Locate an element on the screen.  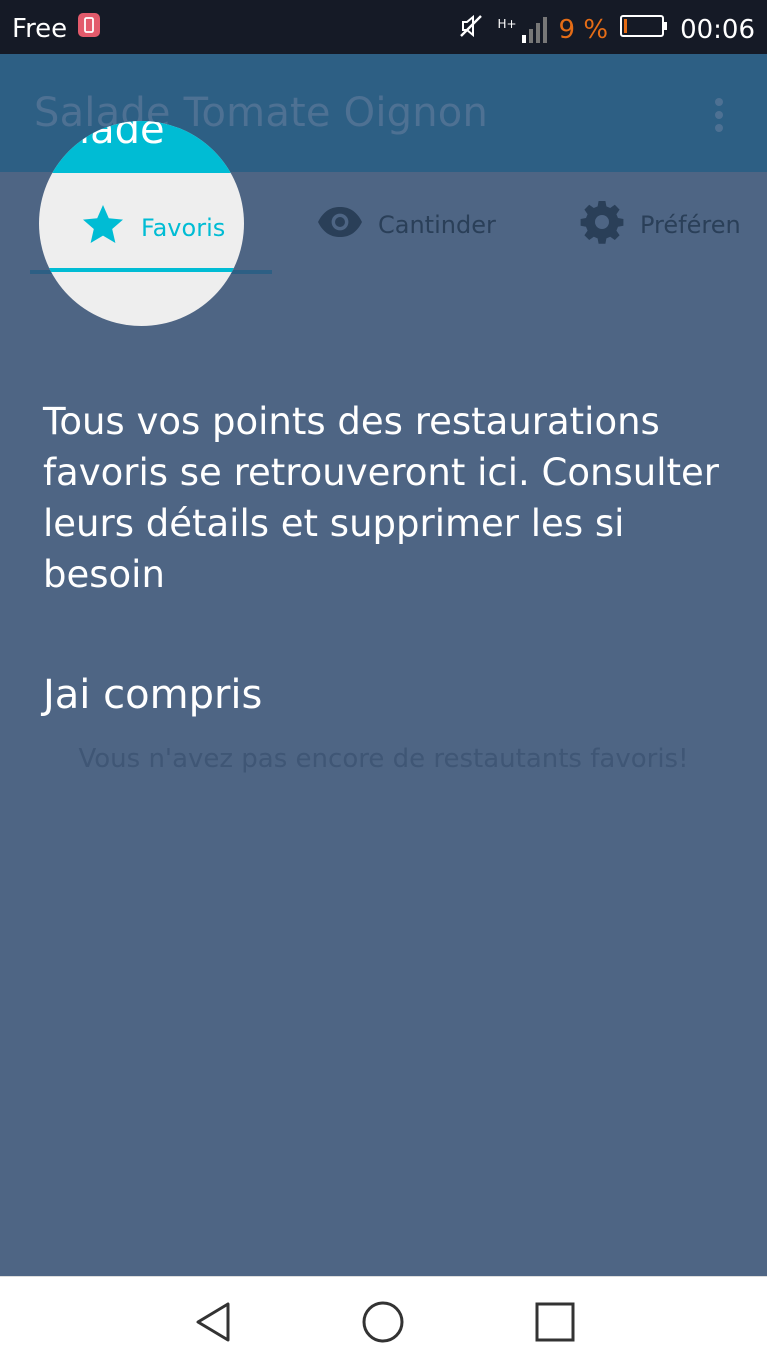
navigation-bar is located at coordinates (383, 1321).